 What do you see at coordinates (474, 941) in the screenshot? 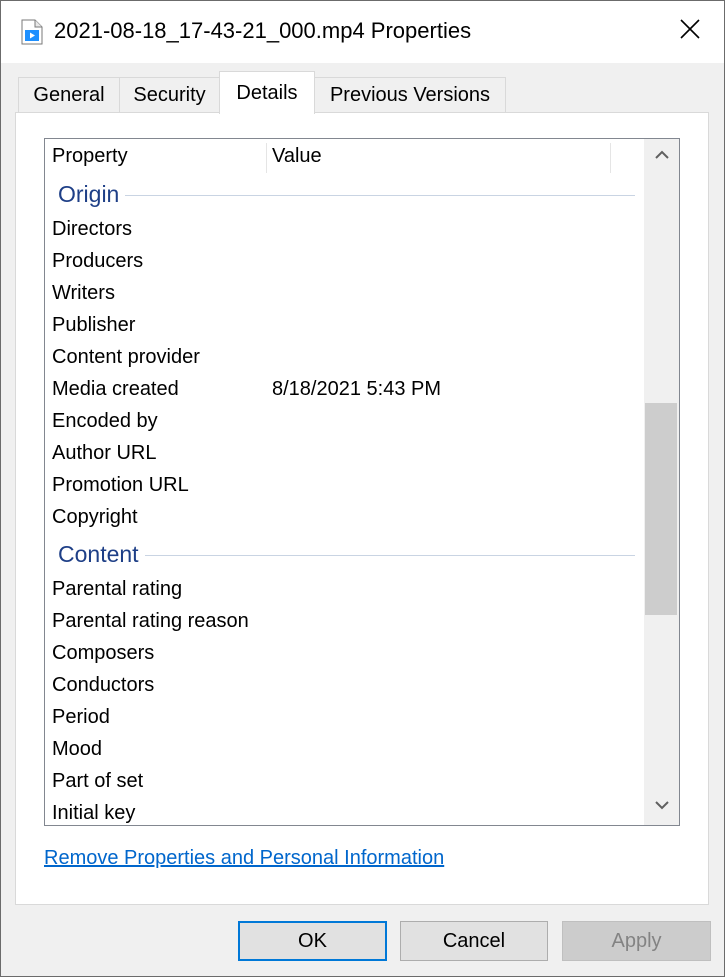
I see `cancel-button: Cancel` at bounding box center [474, 941].